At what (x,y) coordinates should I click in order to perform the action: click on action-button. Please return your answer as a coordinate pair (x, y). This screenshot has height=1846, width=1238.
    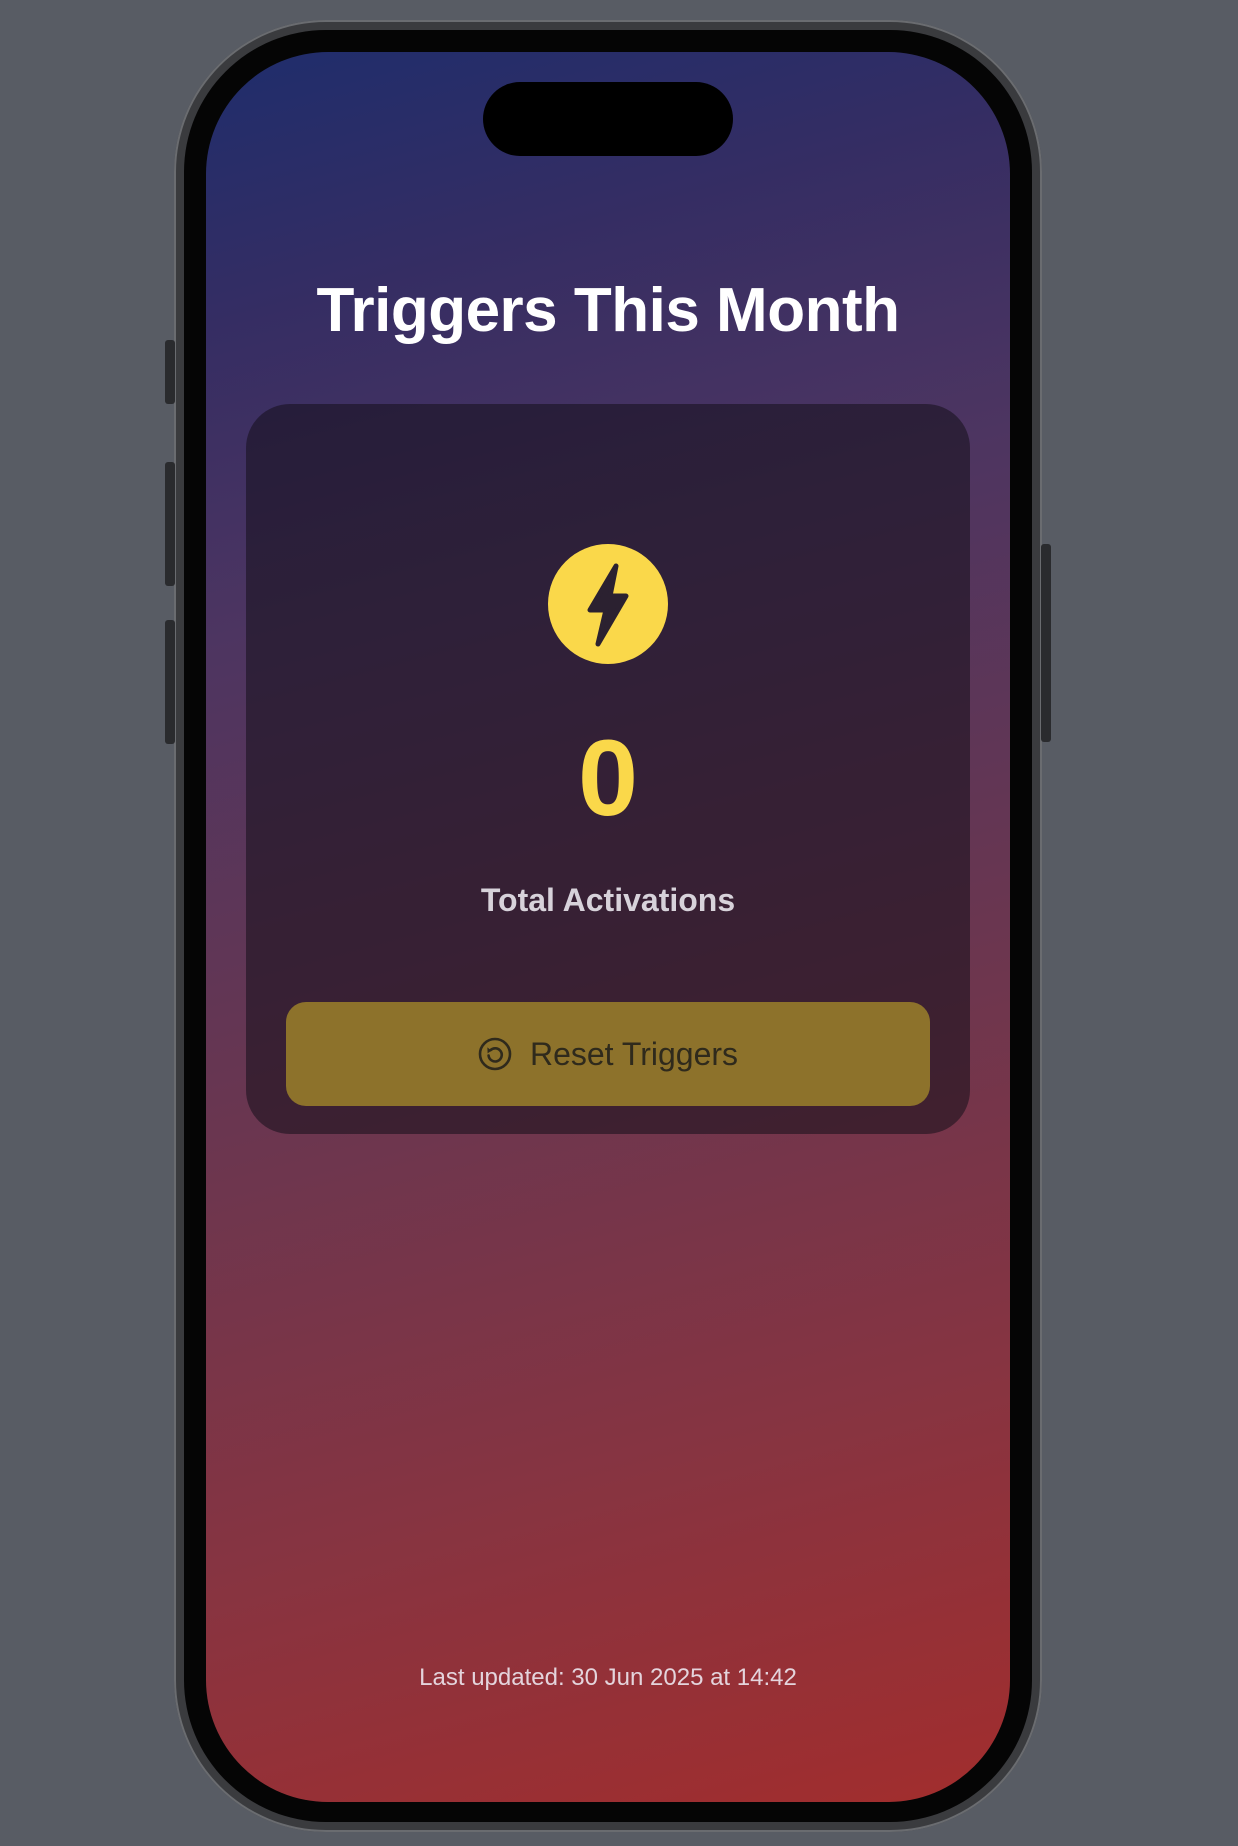
    Looking at the image, I should click on (170, 372).